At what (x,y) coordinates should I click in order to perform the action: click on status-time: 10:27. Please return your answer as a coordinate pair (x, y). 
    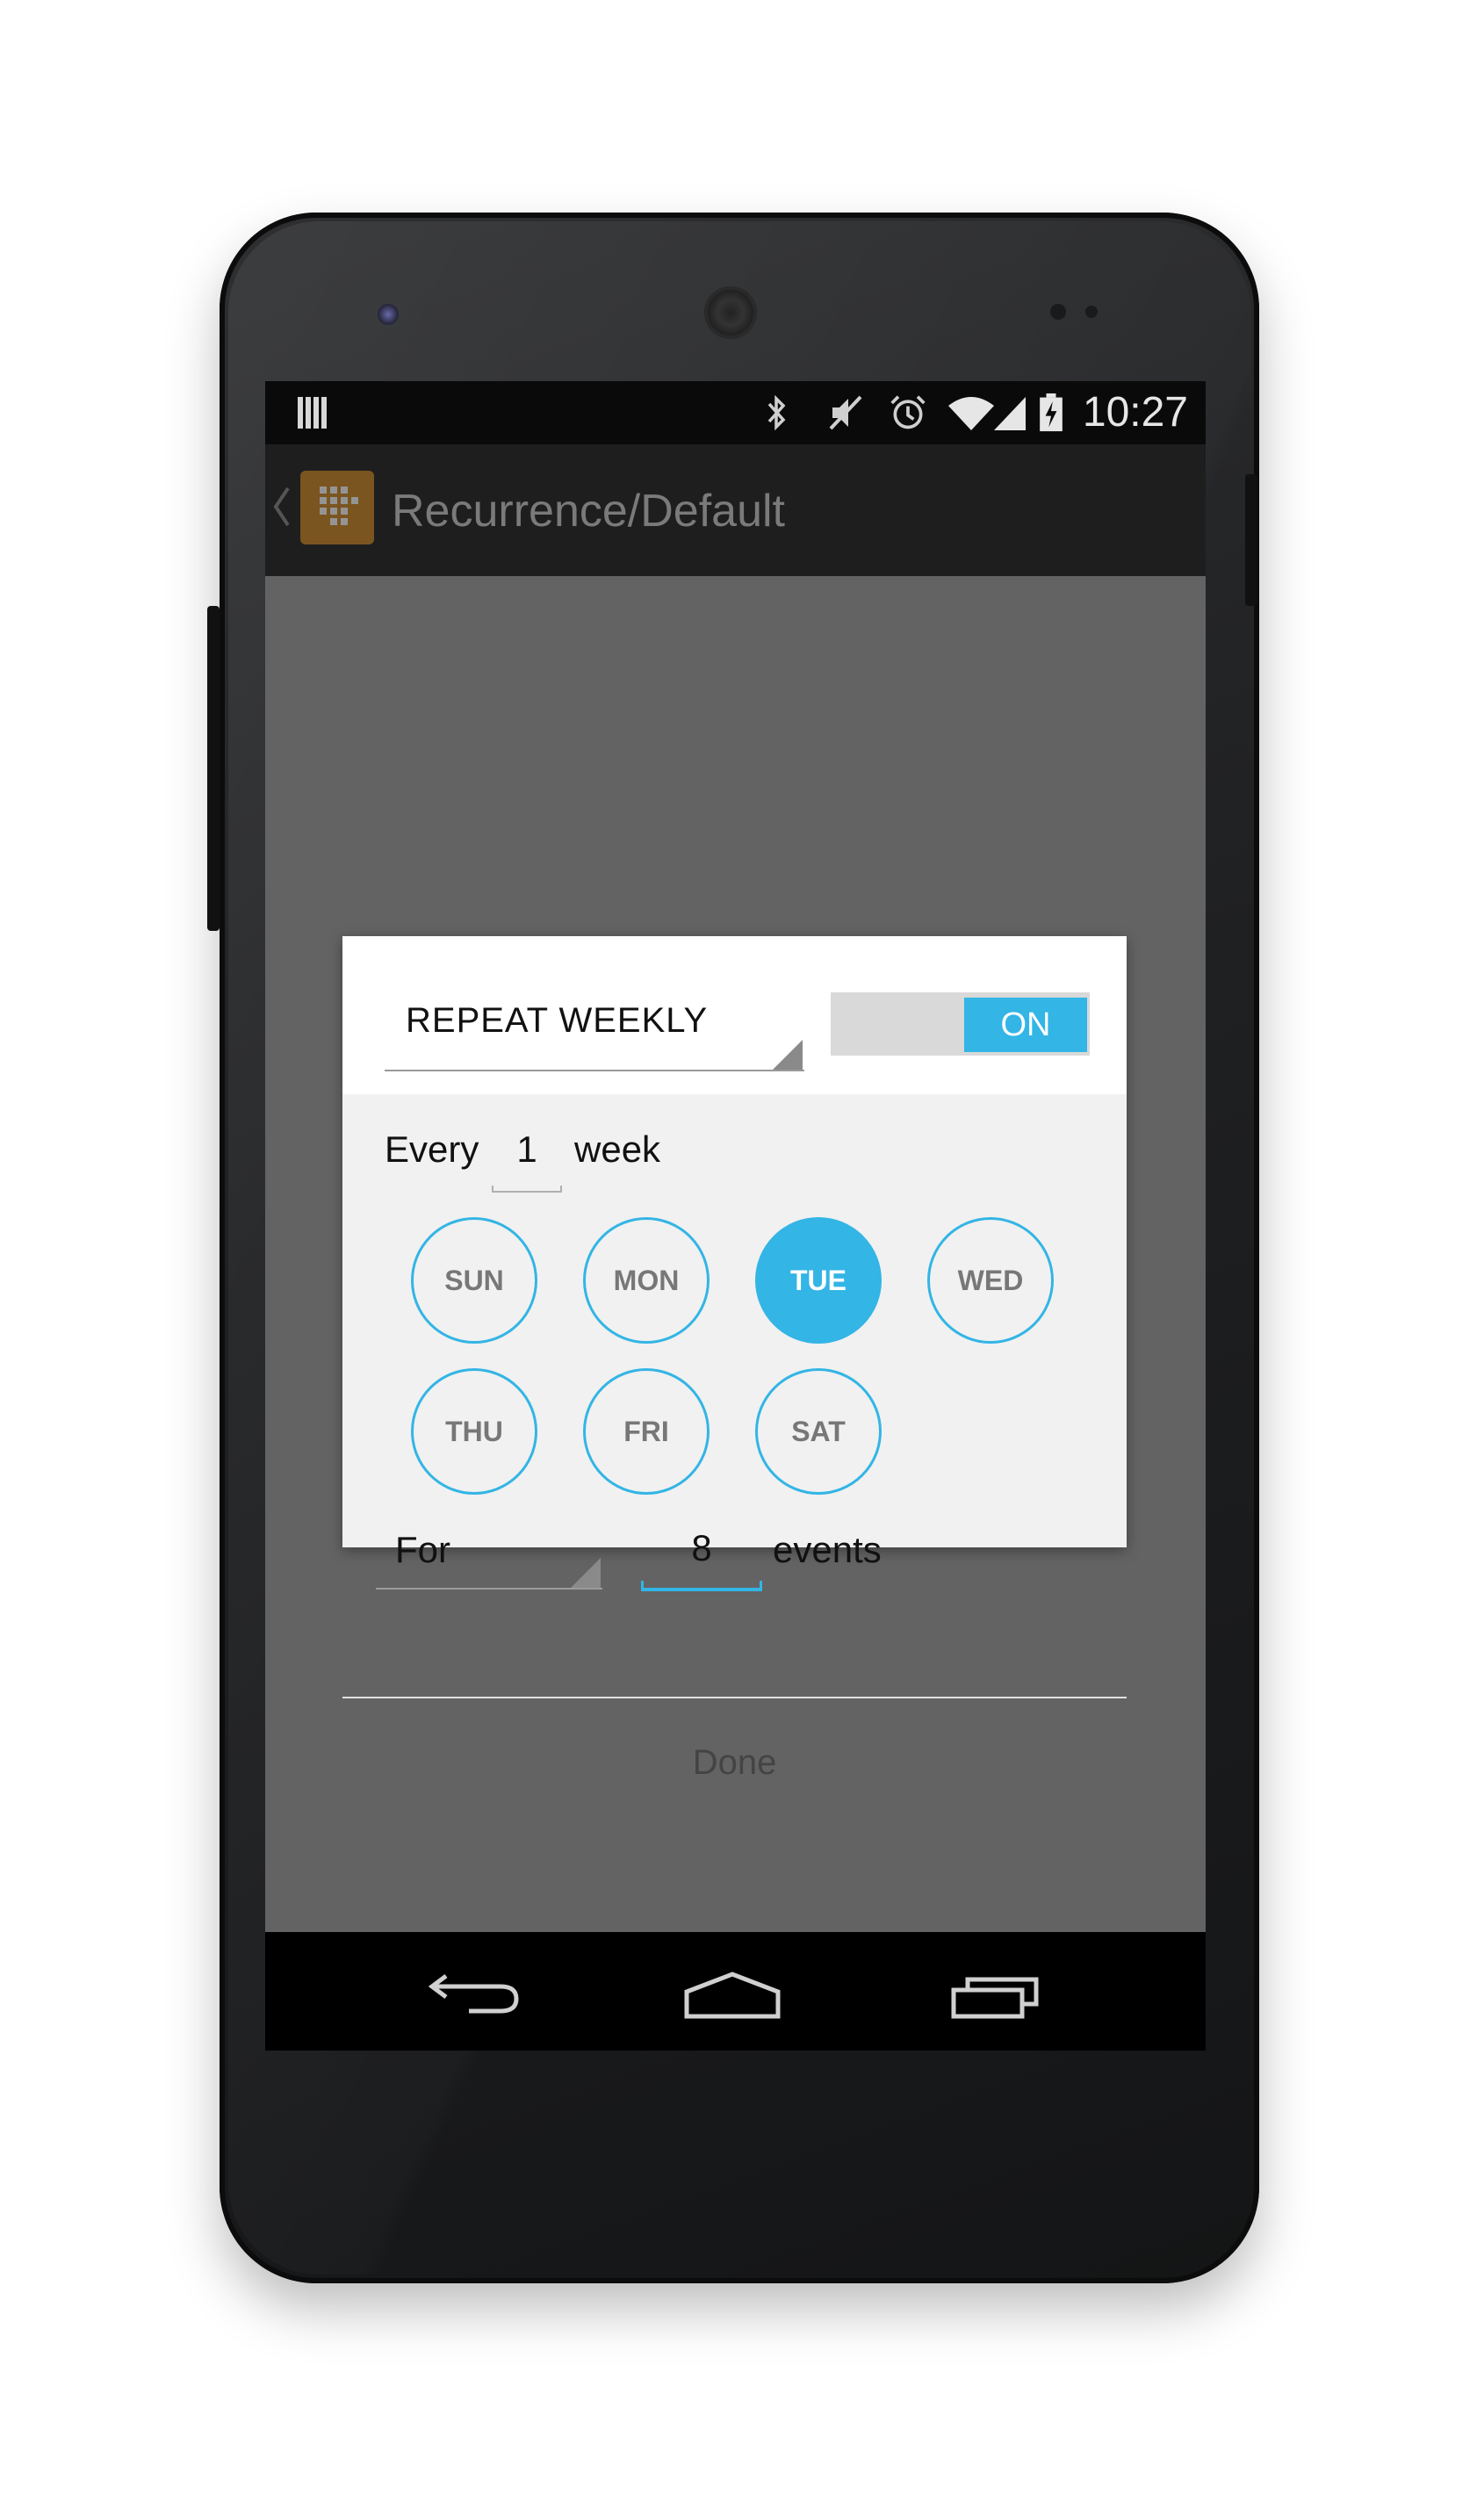
    Looking at the image, I should click on (1135, 412).